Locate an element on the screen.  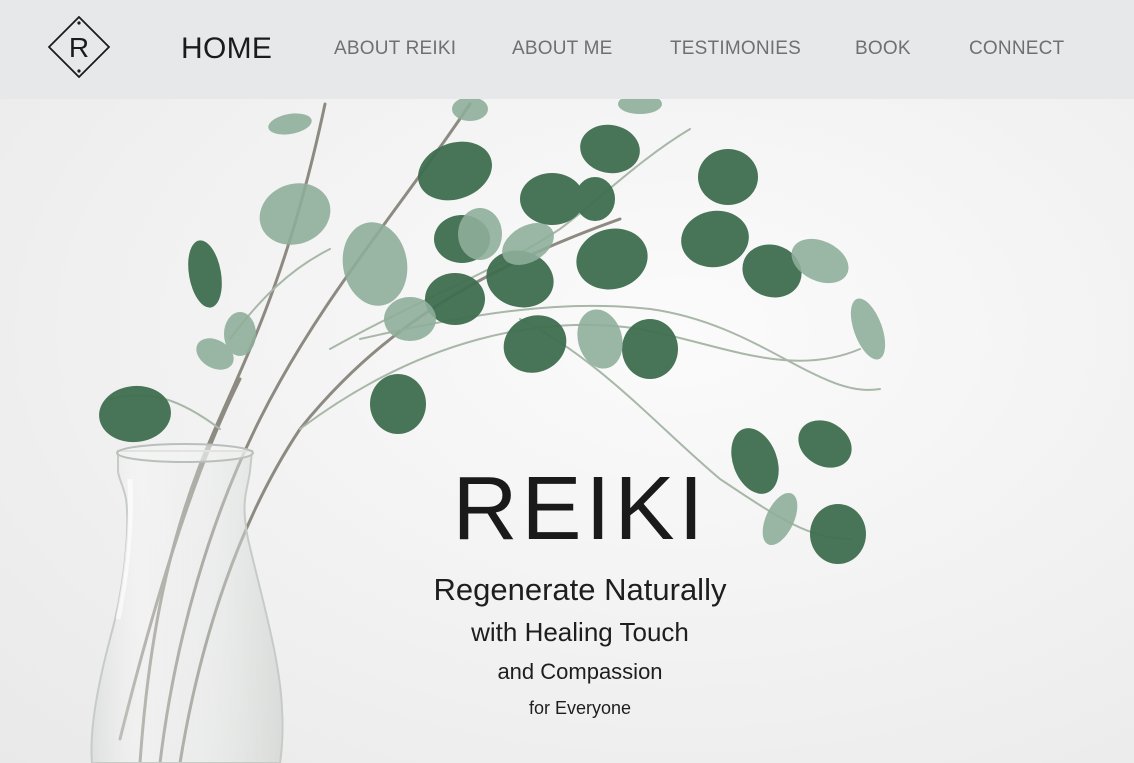
nav-about-me: ABOUT ME is located at coordinates (562, 49).